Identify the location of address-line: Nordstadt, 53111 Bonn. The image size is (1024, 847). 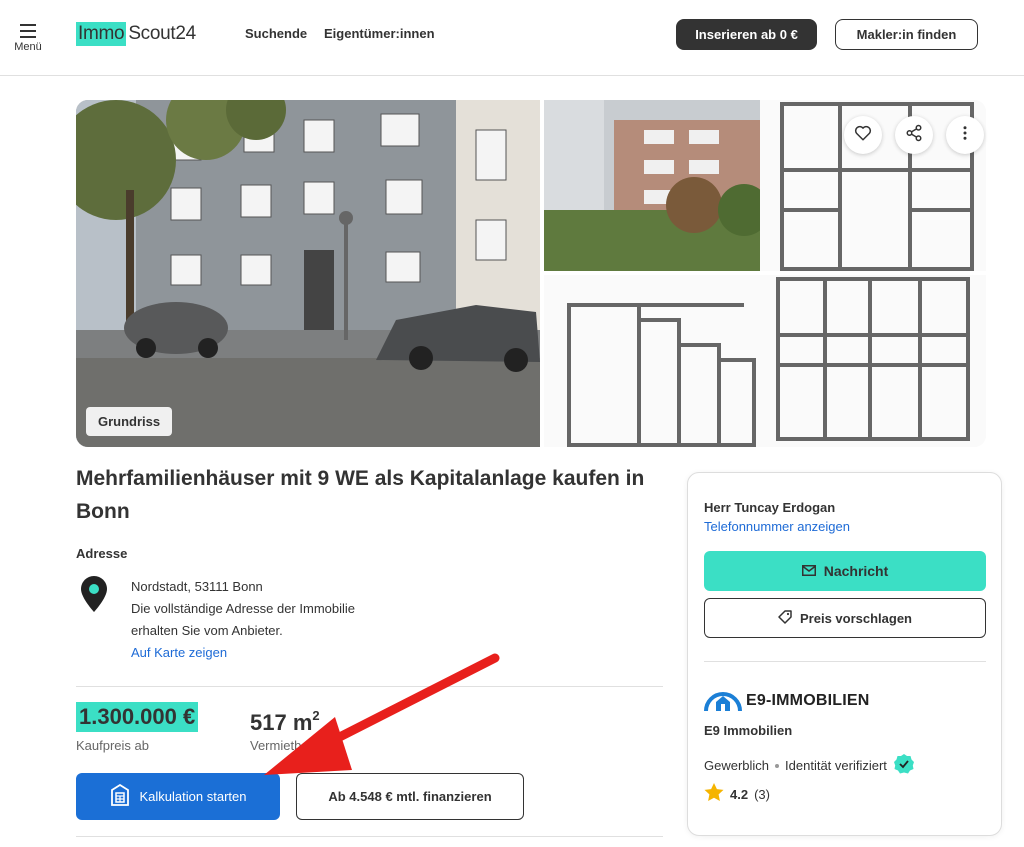
(197, 586).